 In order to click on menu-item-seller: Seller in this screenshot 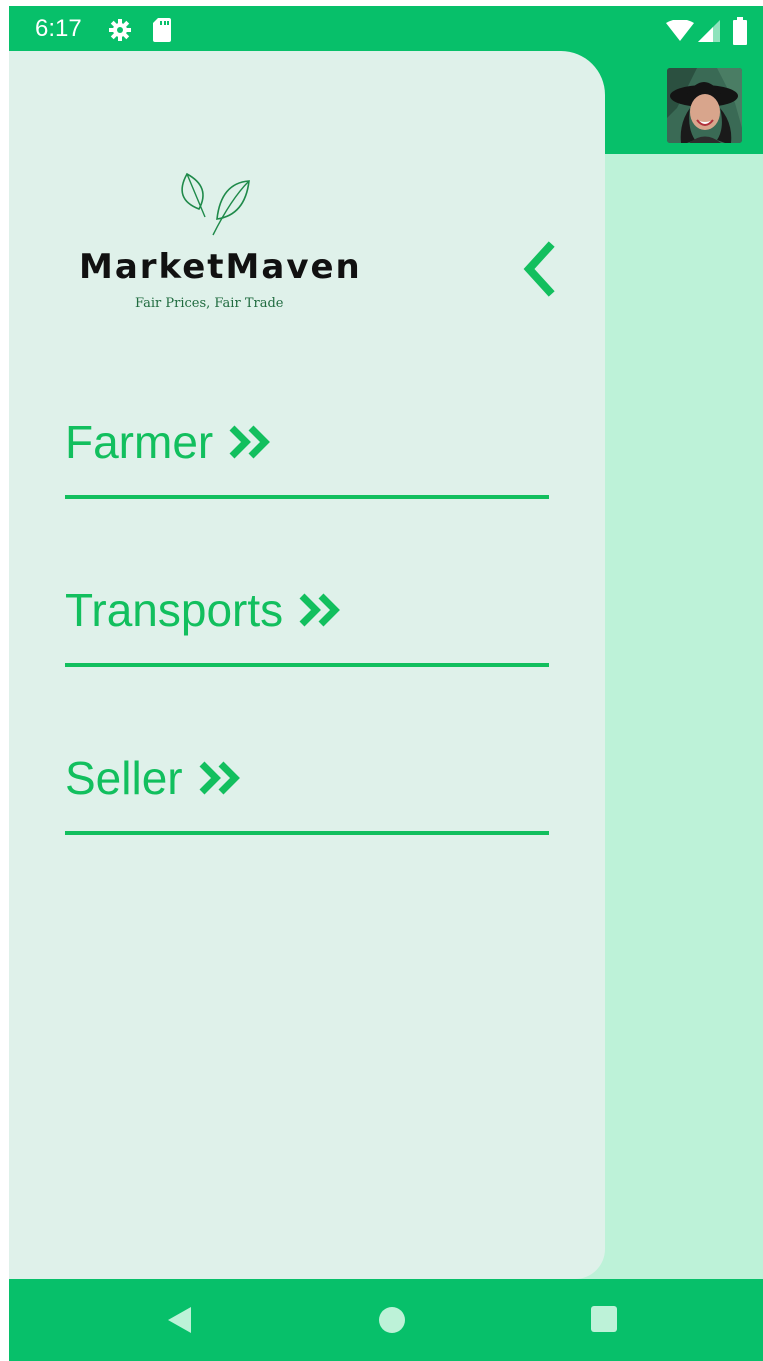, I will do `click(307, 795)`.